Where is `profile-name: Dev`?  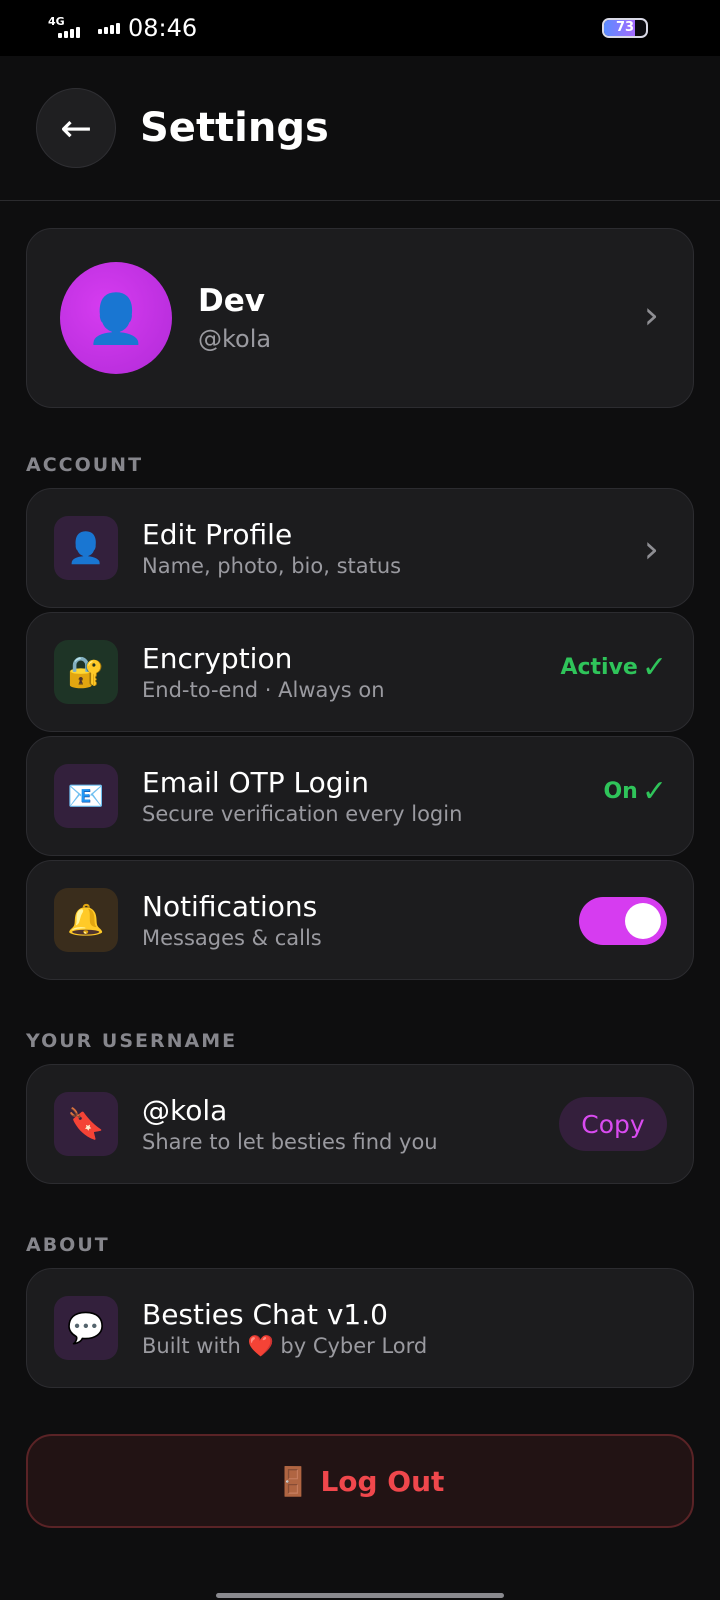
profile-name: Dev is located at coordinates (231, 301).